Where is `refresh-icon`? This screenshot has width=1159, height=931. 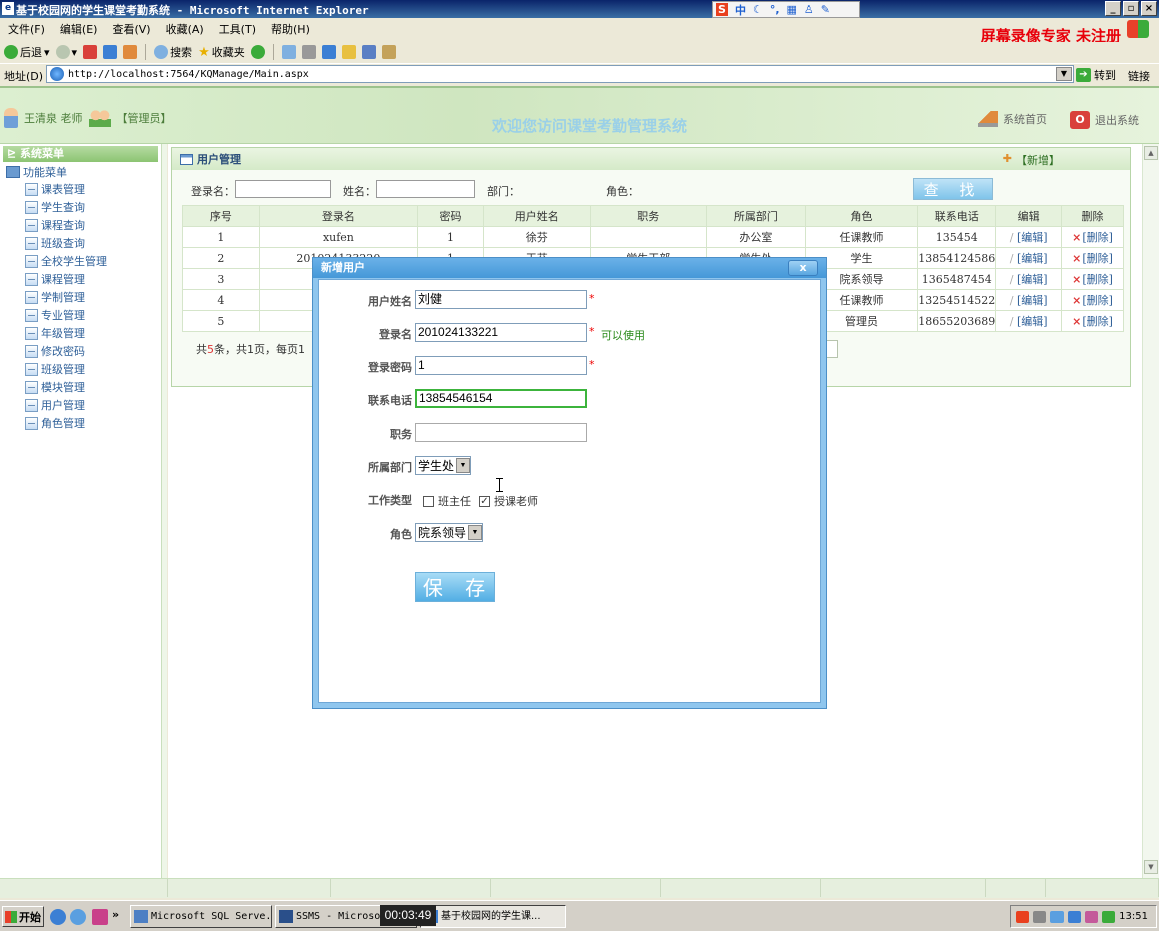
refresh-icon is located at coordinates (110, 52).